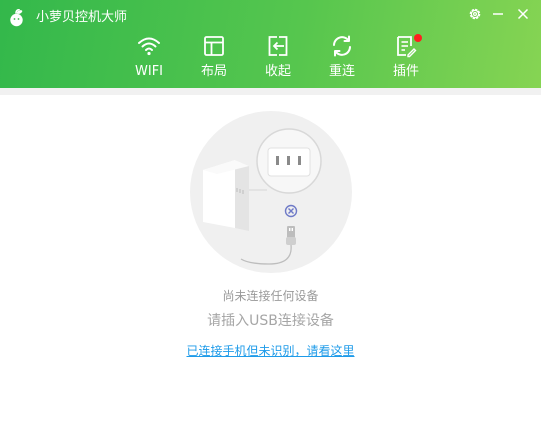 This screenshot has height=427, width=541. Describe the element at coordinates (406, 59) in the screenshot. I see `toolbar-plugin-button: 插件` at that location.